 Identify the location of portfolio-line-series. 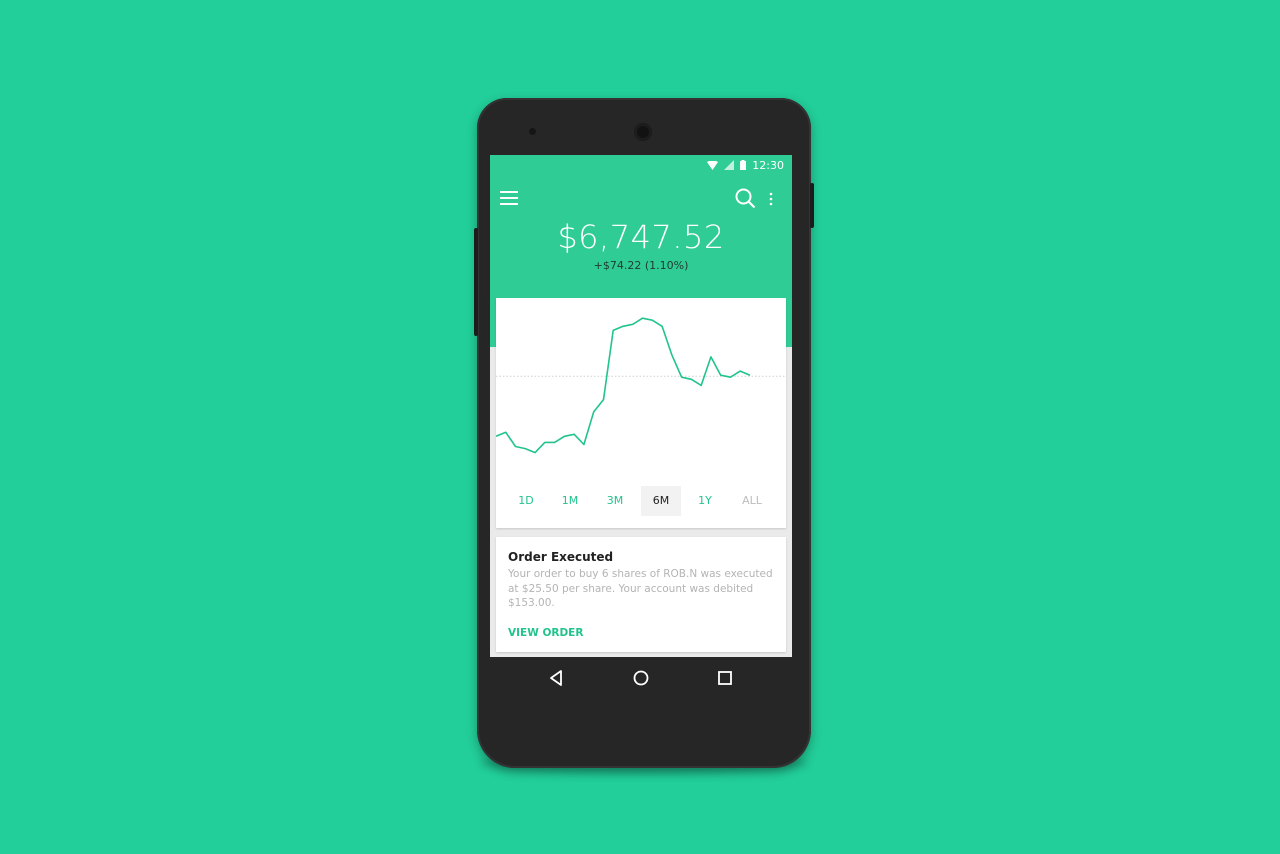
(623, 385).